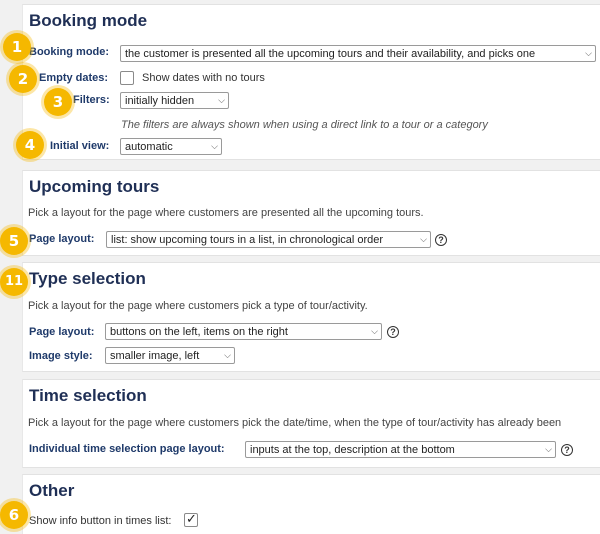 This screenshot has width=600, height=534. I want to click on info-button-label: Show info button in times list:, so click(100, 521).